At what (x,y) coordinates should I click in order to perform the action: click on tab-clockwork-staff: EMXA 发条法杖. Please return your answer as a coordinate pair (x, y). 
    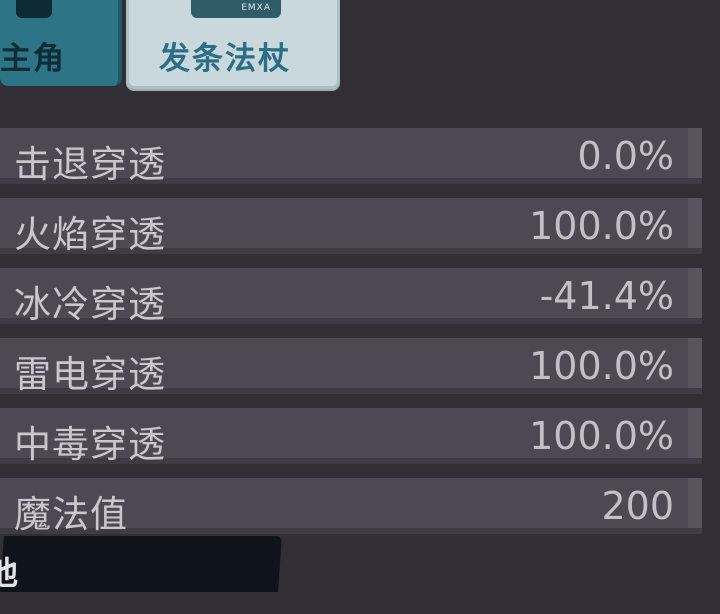
    Looking at the image, I should click on (233, 44).